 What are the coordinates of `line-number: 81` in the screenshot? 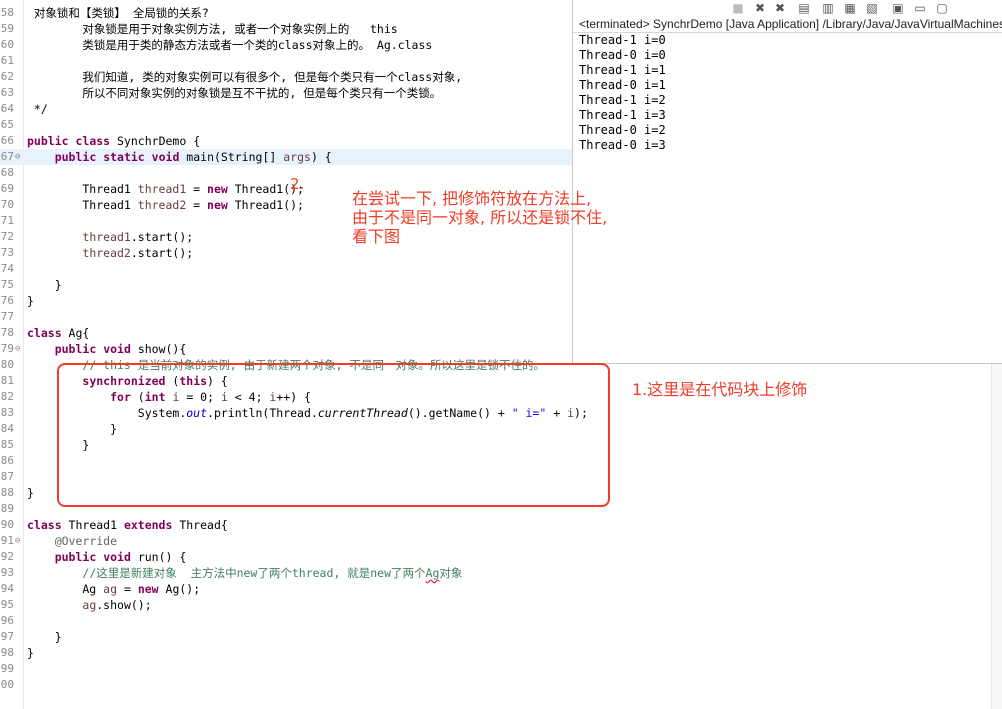 It's located at (7, 380).